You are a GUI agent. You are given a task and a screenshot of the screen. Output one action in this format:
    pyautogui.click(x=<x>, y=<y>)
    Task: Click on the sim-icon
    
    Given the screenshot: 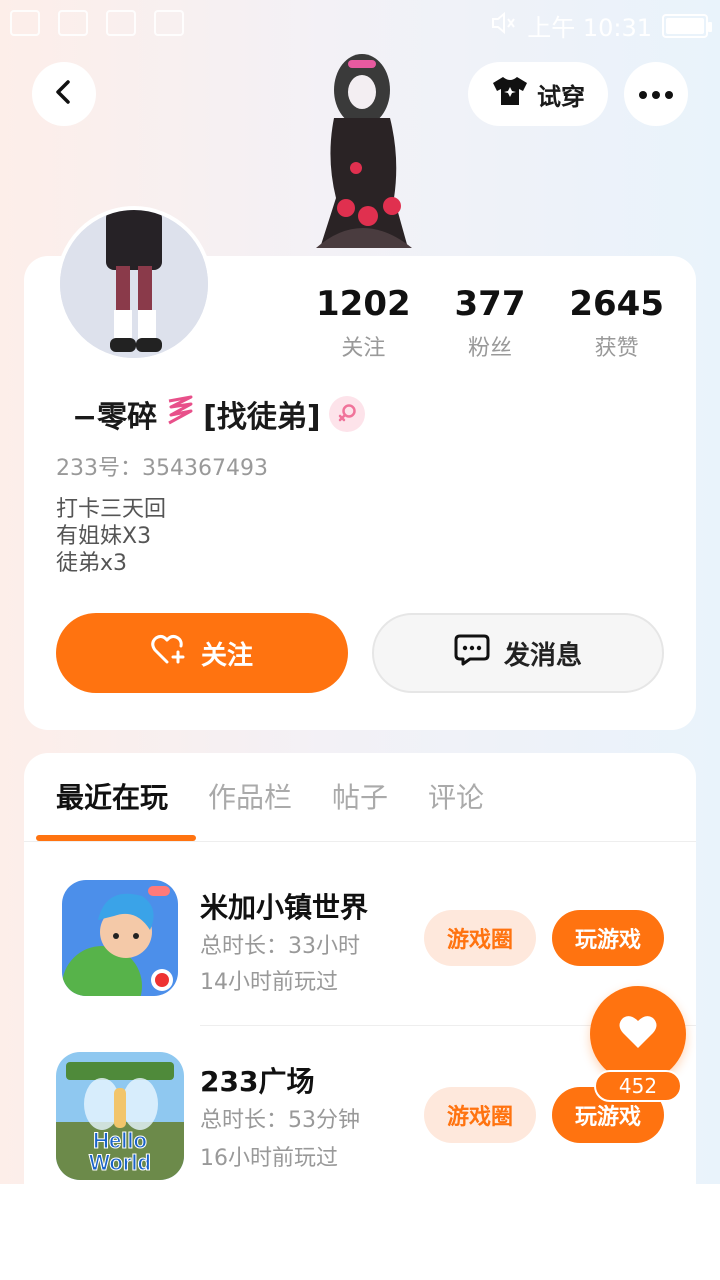 What is the action you would take?
    pyautogui.click(x=169, y=23)
    